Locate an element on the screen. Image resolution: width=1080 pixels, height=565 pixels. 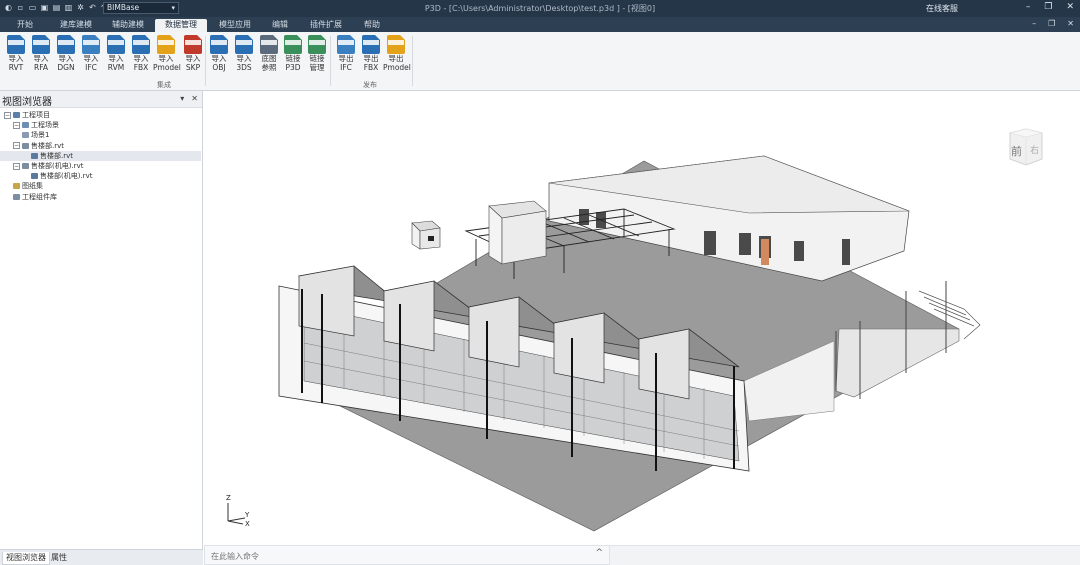
tree-item: 场景1 is located at coordinates (100, 135).